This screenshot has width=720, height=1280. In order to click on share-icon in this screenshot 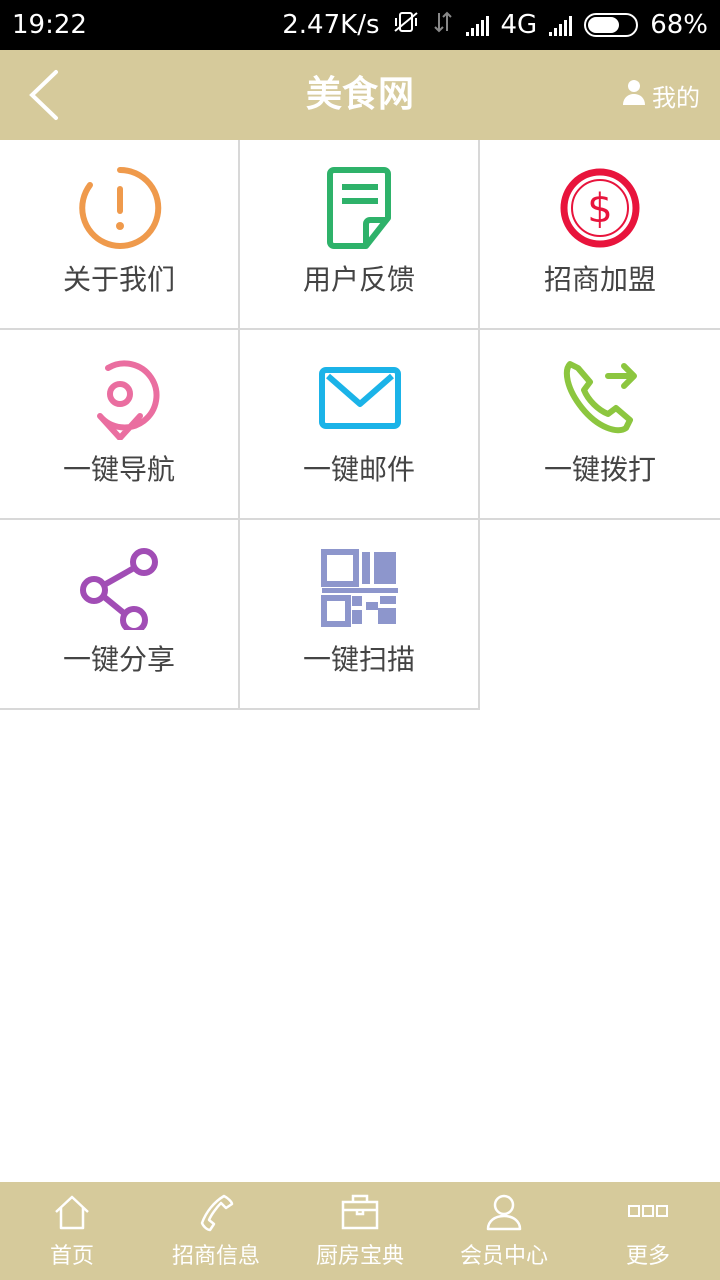, I will do `click(120, 590)`.